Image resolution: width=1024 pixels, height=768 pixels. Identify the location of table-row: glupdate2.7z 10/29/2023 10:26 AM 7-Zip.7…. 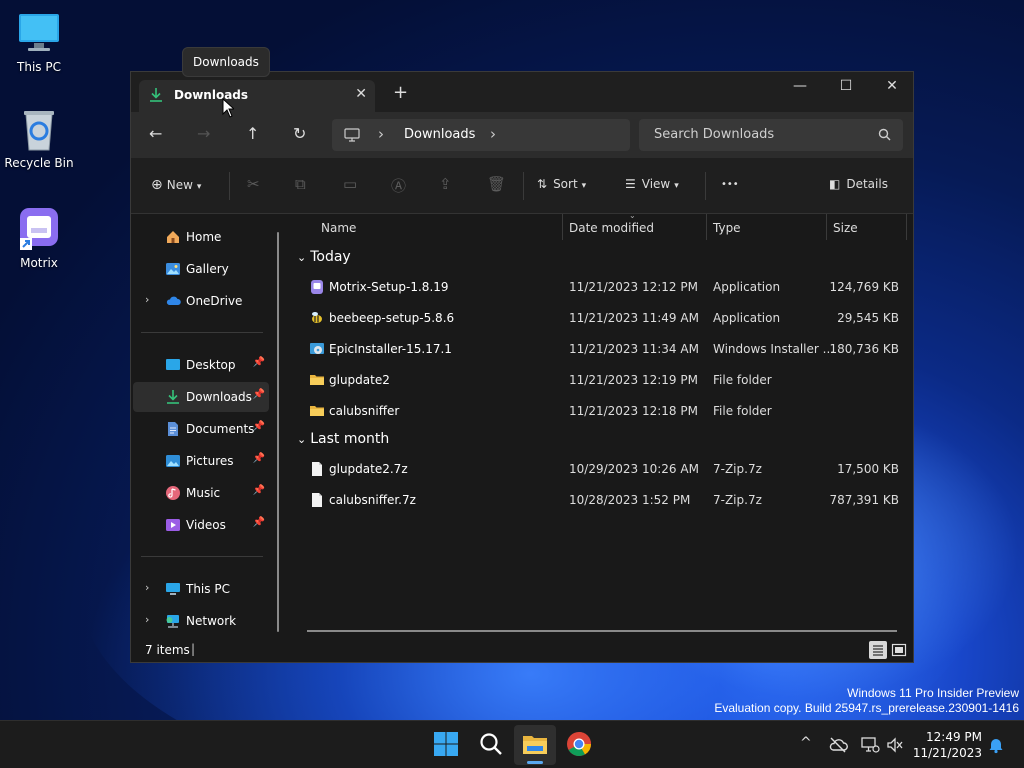
(600, 469).